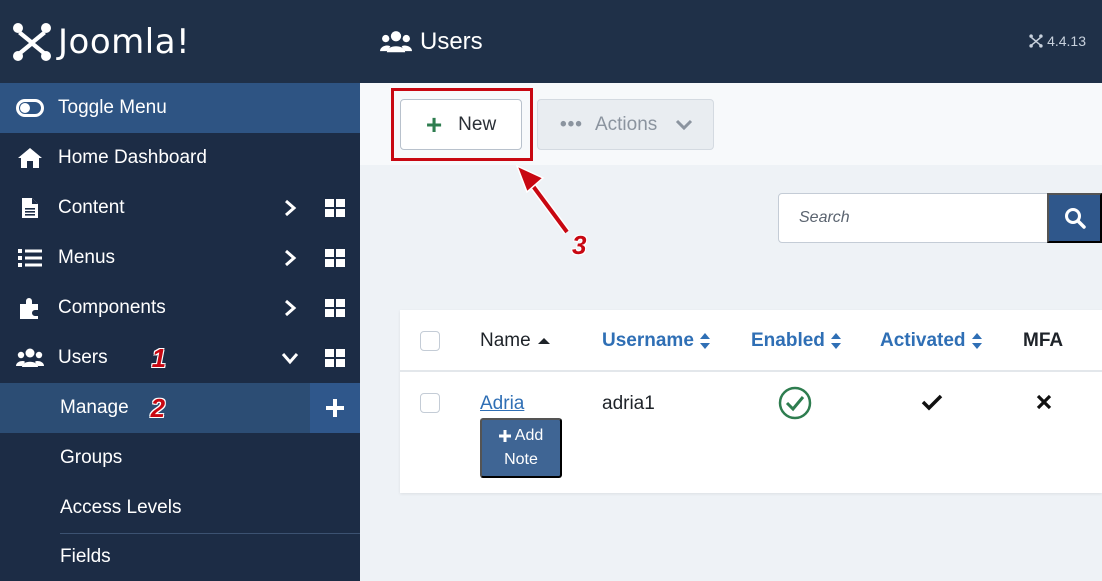 The image size is (1102, 581). What do you see at coordinates (932, 402) in the screenshot?
I see `checkmark-icon` at bounding box center [932, 402].